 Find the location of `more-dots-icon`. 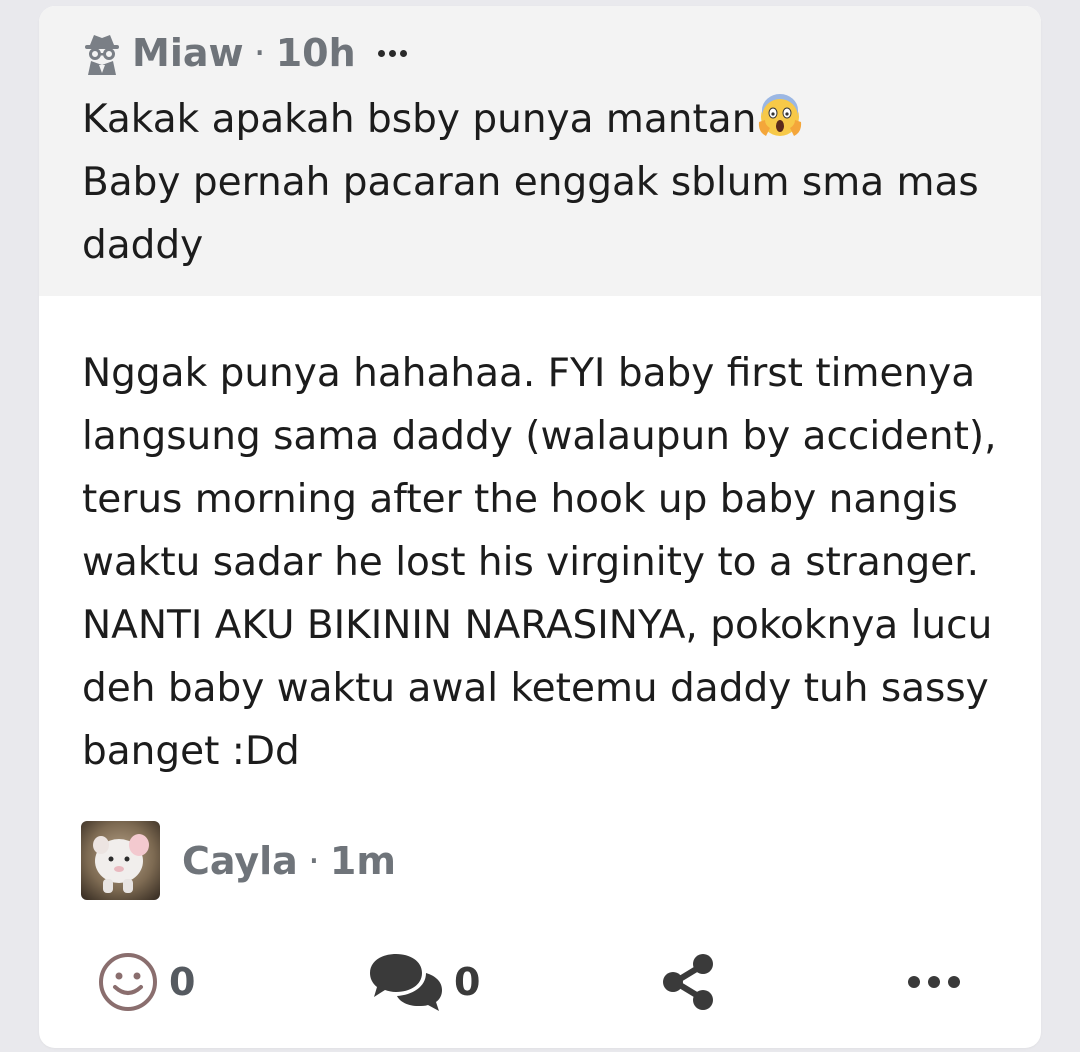

more-dots-icon is located at coordinates (934, 982).